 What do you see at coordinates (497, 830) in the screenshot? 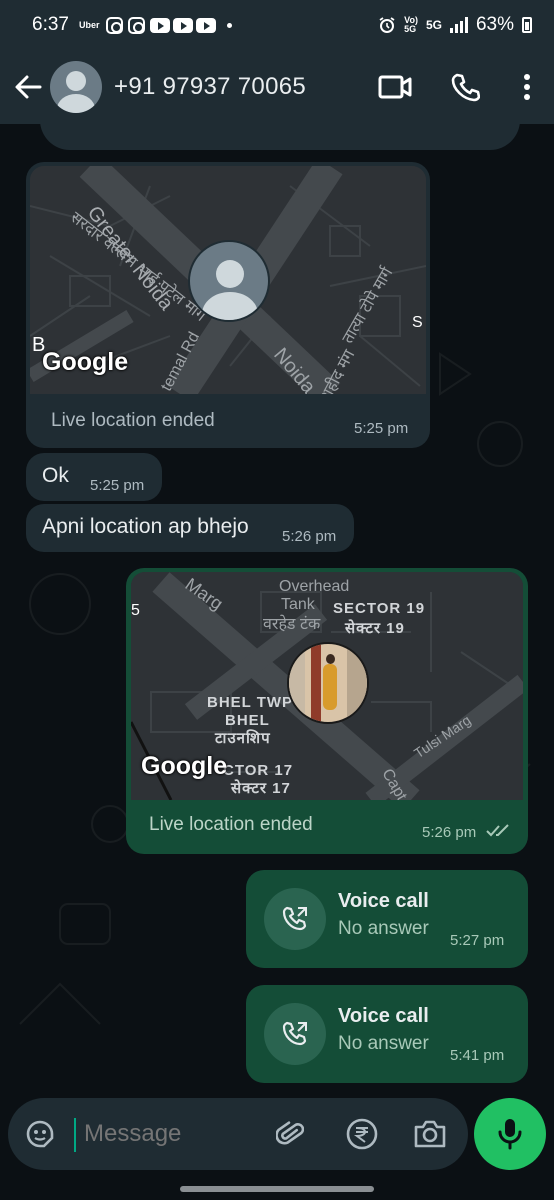
I see `read-receipt-icon` at bounding box center [497, 830].